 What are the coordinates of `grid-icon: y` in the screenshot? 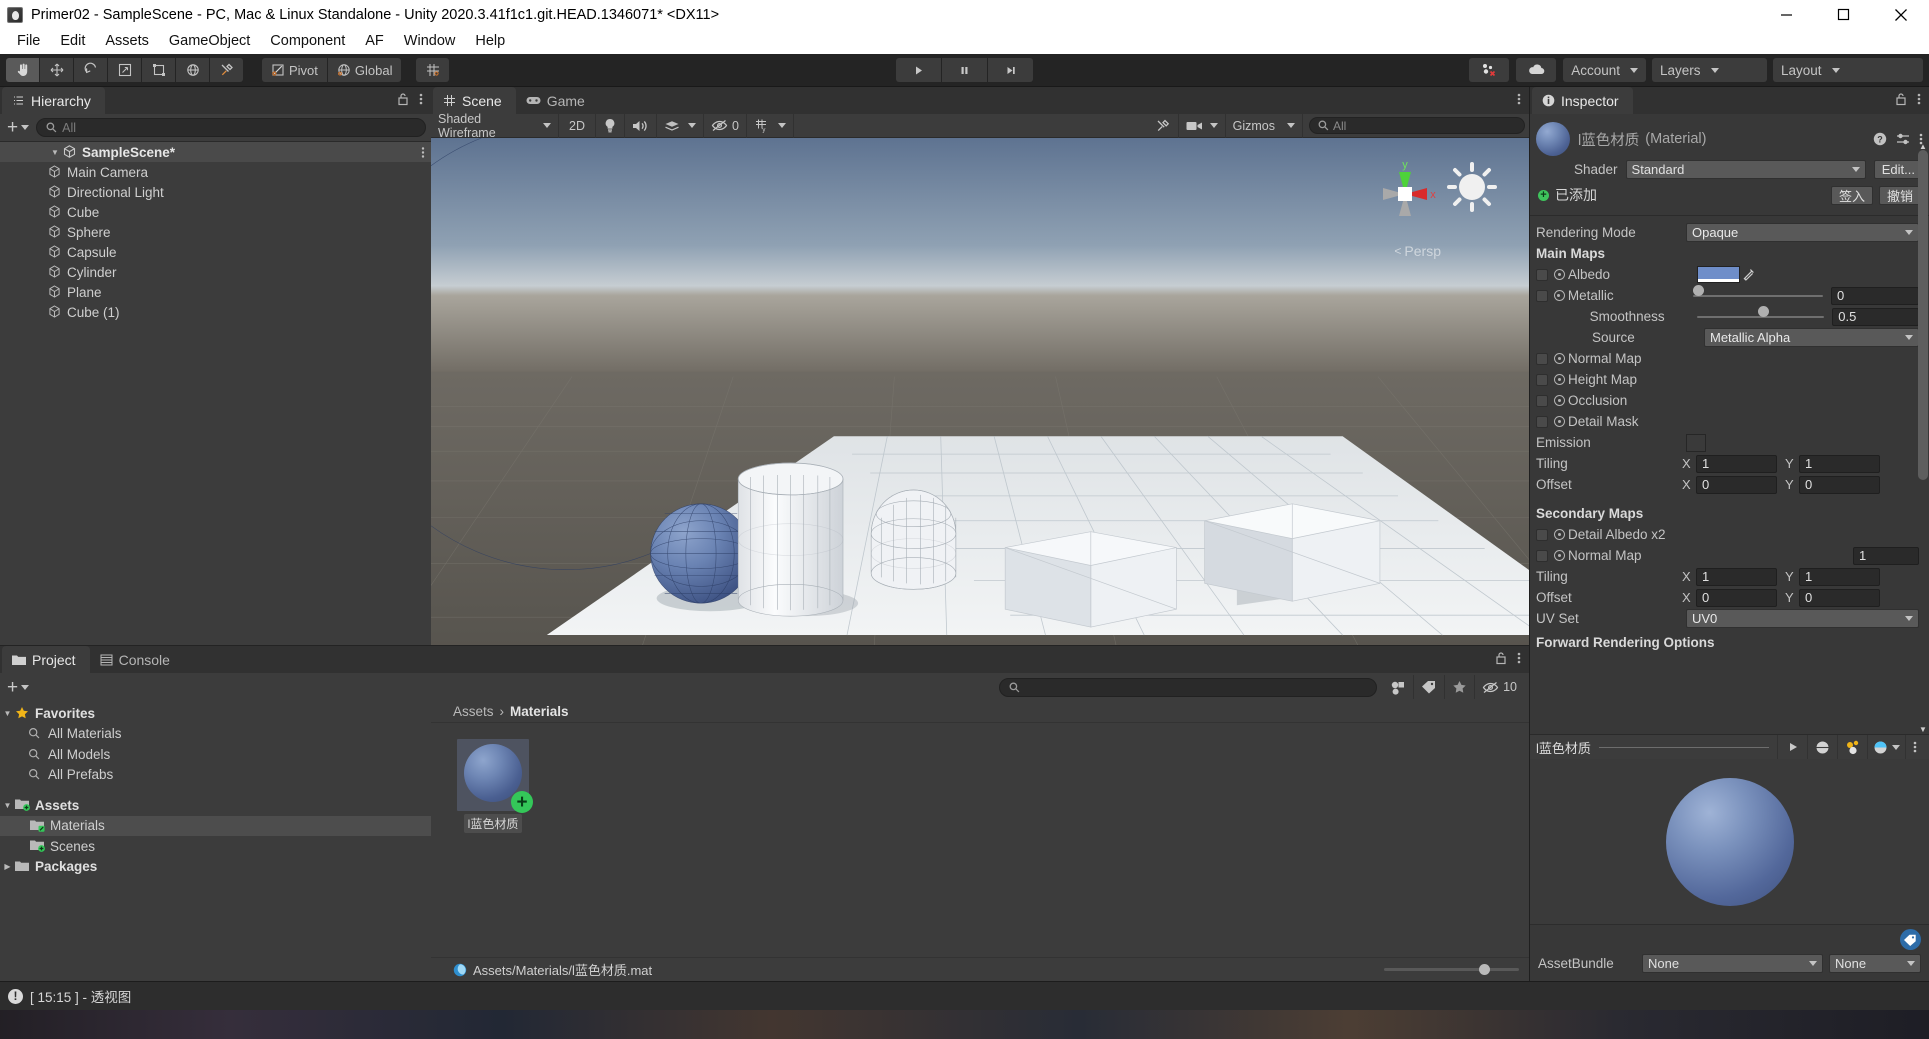 It's located at (760, 126).